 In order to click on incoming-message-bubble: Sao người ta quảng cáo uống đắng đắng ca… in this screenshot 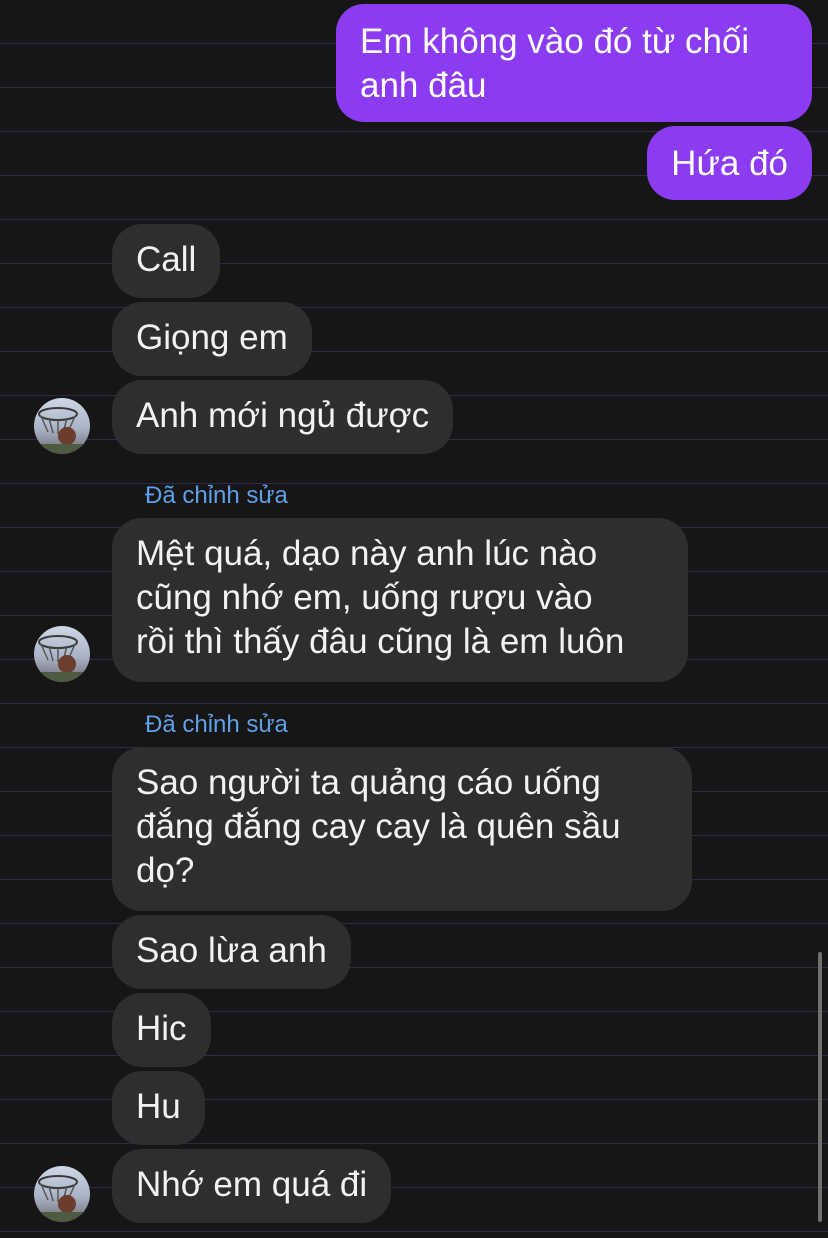, I will do `click(402, 829)`.